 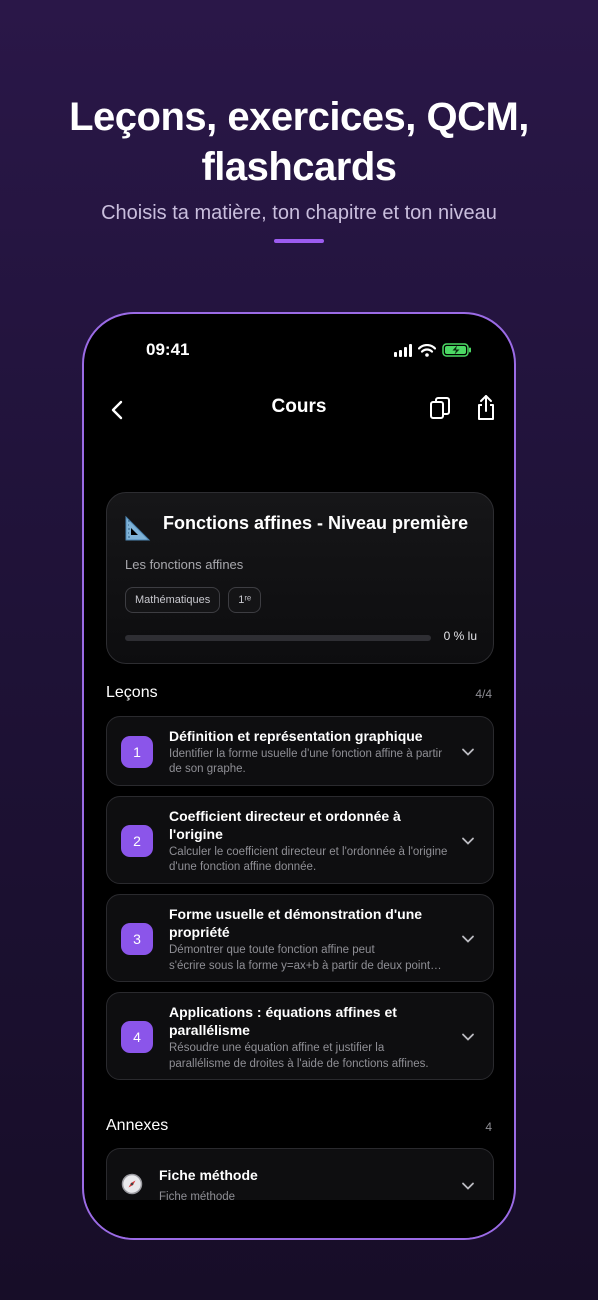 I want to click on compass-icon, so click(x=132, y=1184).